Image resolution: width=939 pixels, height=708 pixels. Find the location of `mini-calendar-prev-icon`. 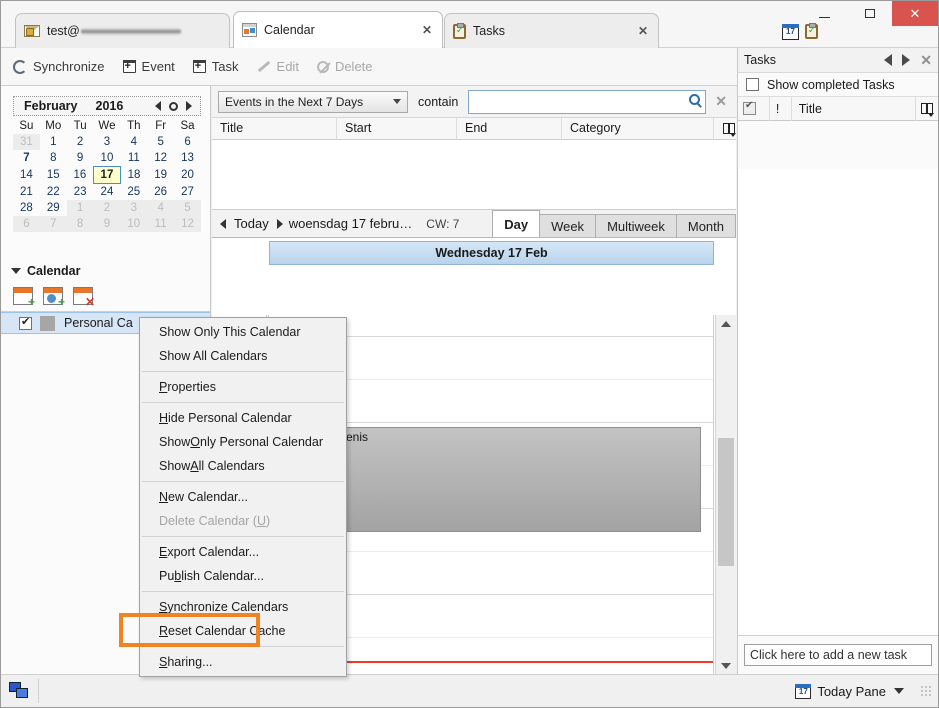

mini-calendar-prev-icon is located at coordinates (158, 106).